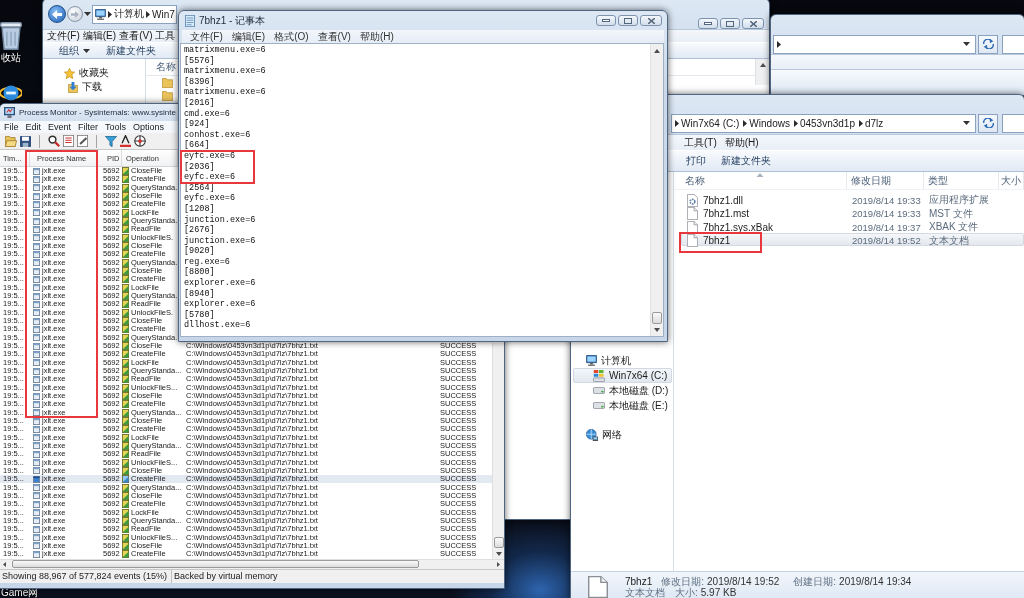 This screenshot has width=1024, height=598. Describe the element at coordinates (60, 127) in the screenshot. I see `menu-item: Event` at that location.